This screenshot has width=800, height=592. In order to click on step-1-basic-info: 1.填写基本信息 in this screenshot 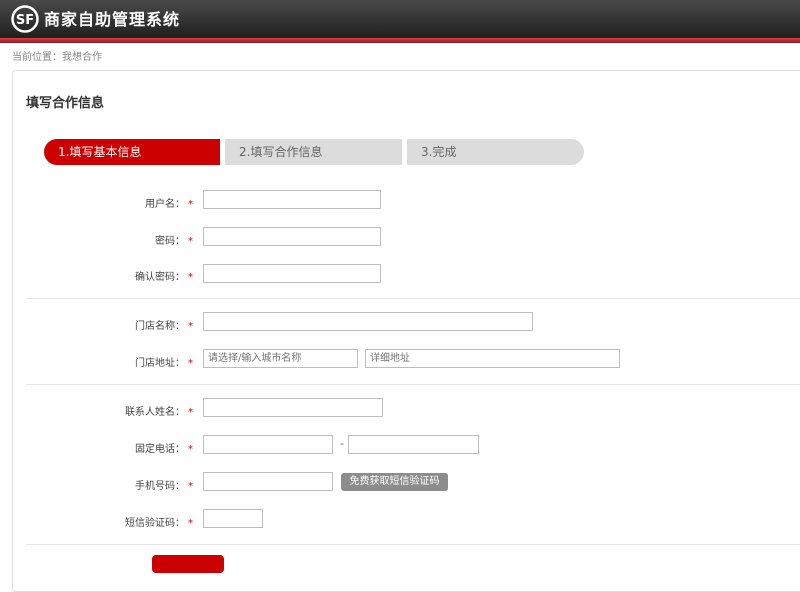, I will do `click(132, 152)`.